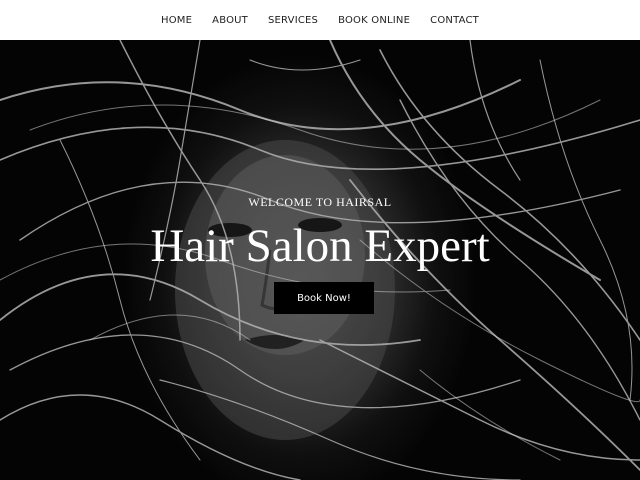 The height and width of the screenshot is (480, 640). I want to click on site-header: HOME ABOUT SERVICES BOOK ONLINE CONTACT, so click(320, 20).